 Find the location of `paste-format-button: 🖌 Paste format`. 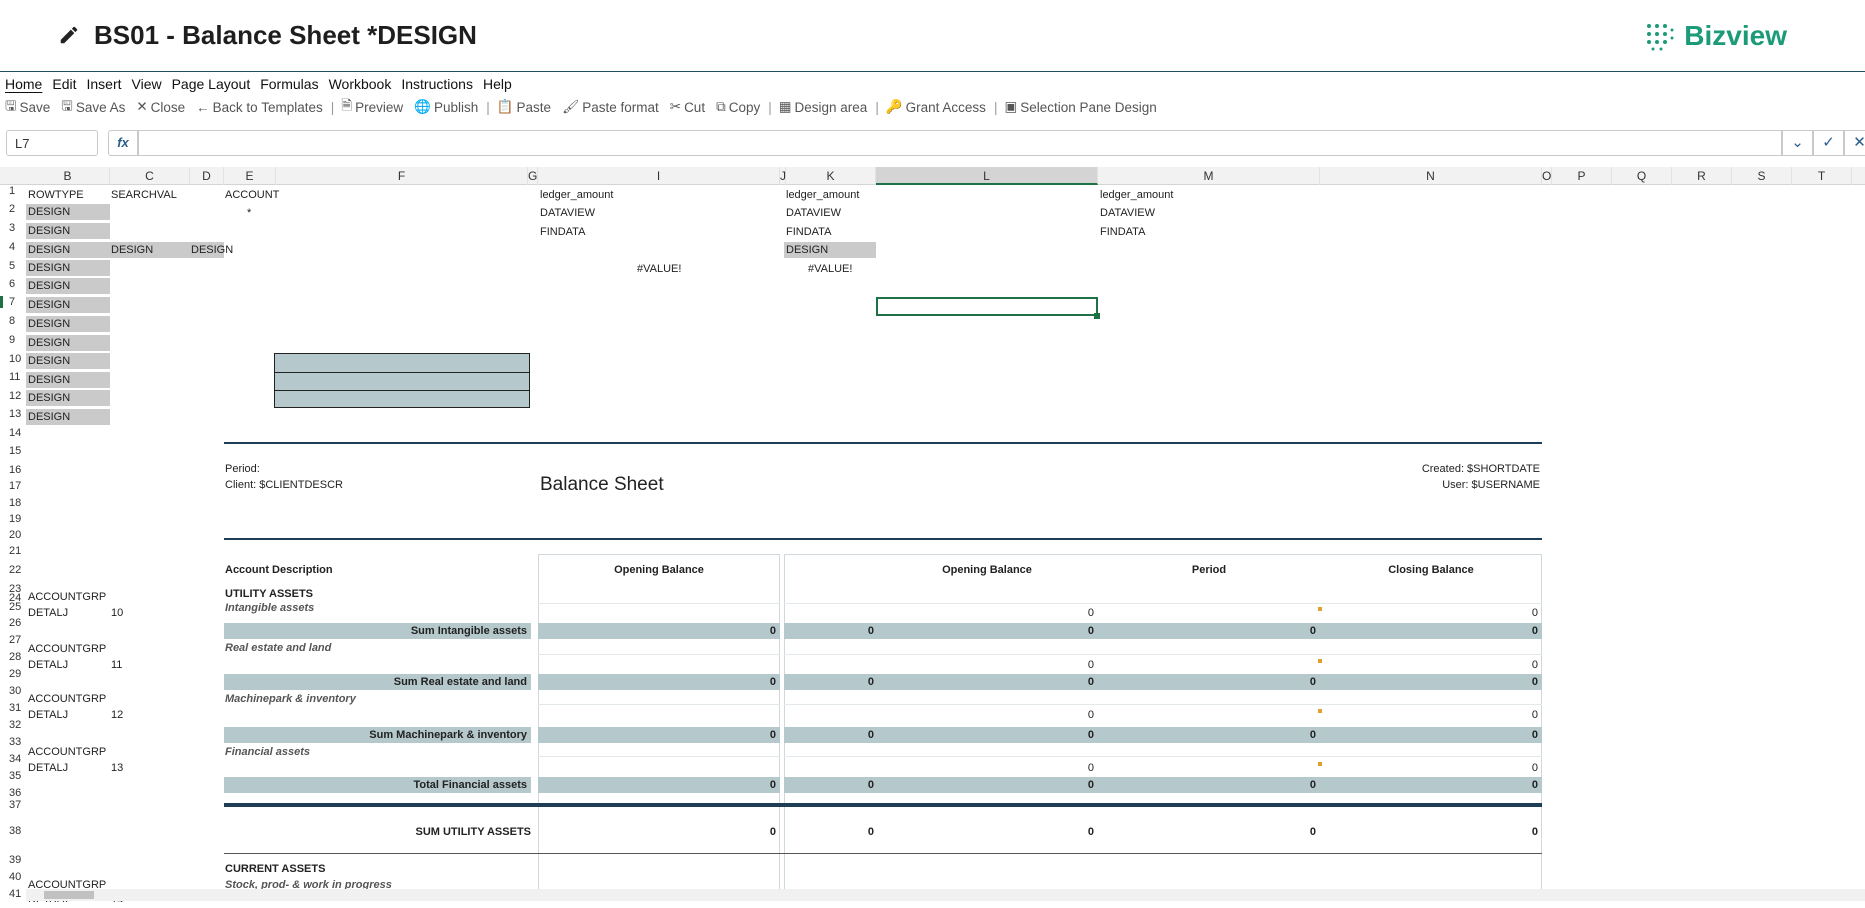

paste-format-button: 🖌 Paste format is located at coordinates (611, 107).